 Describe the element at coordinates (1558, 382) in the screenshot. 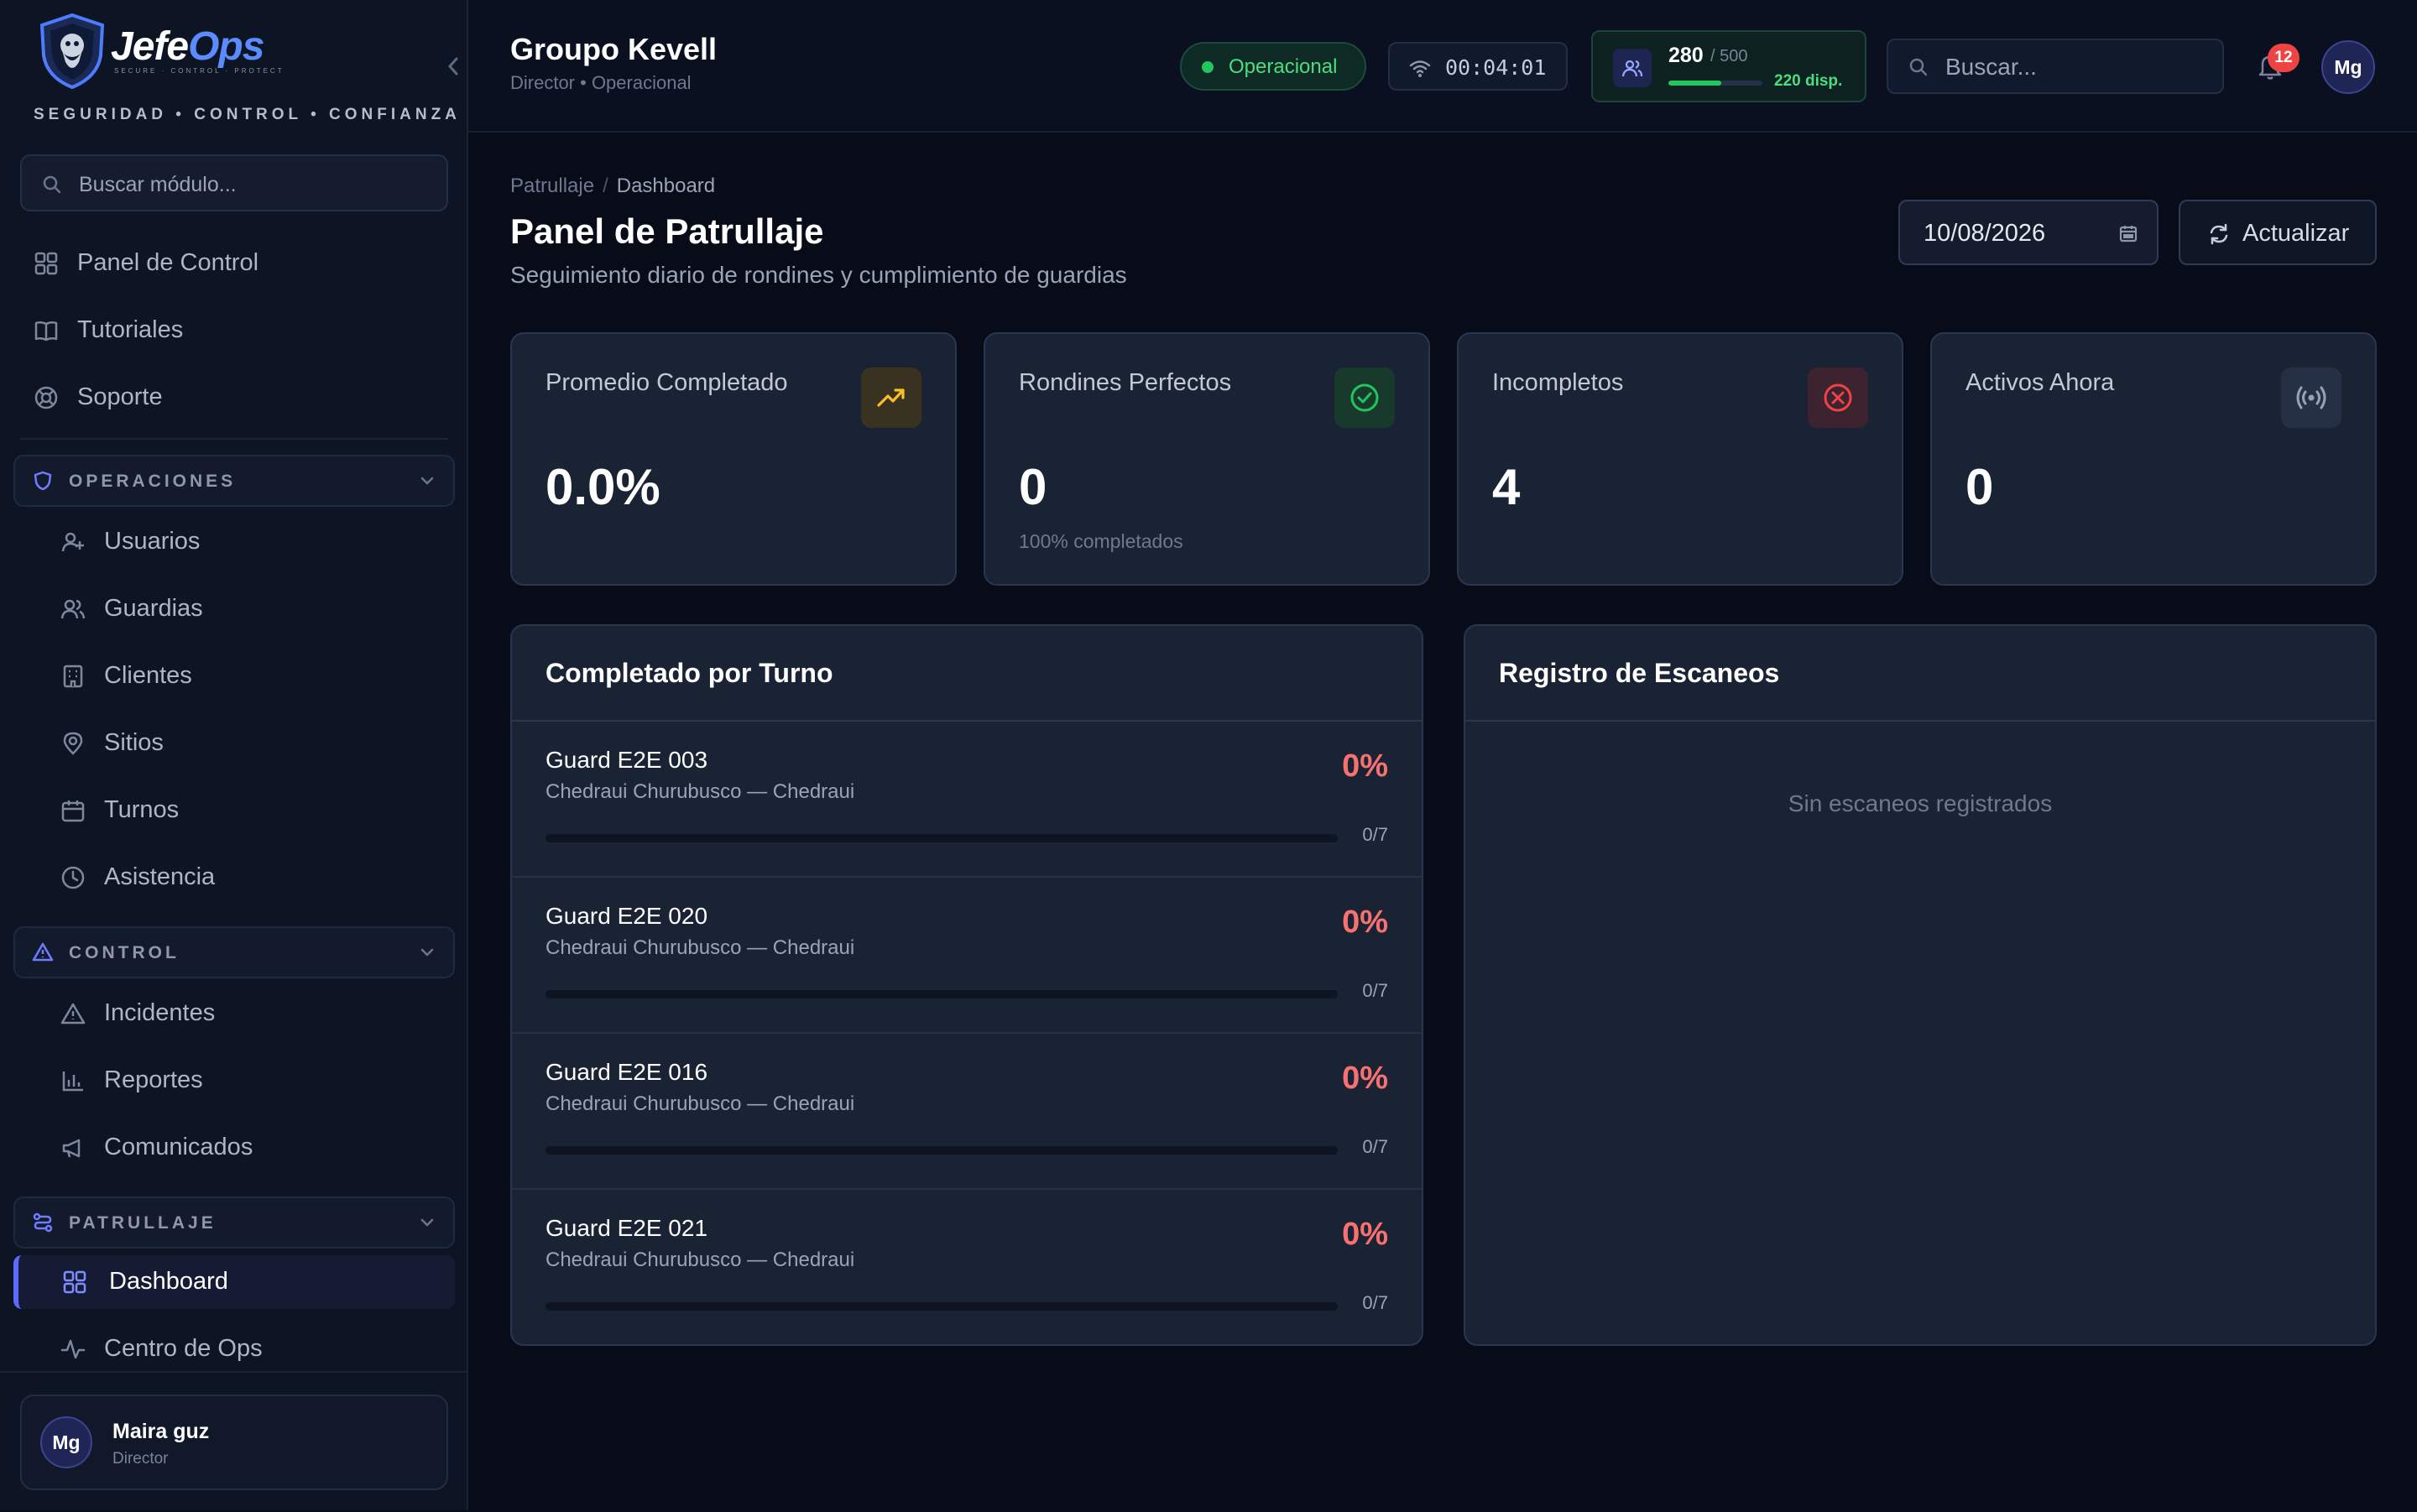

I see `kpi-label: Incompletos` at that location.